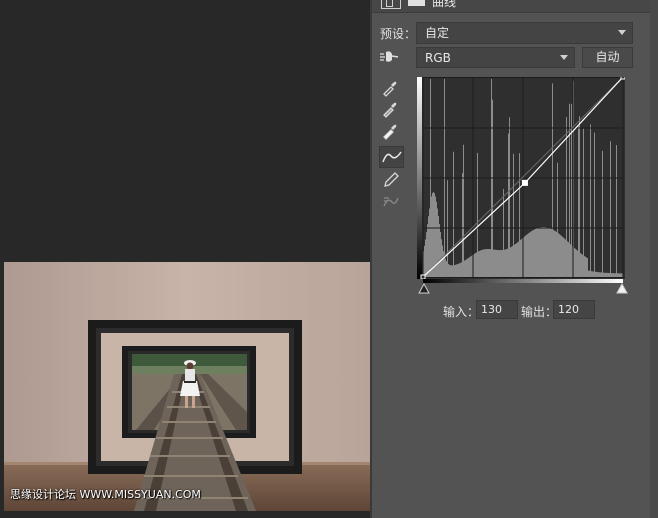 Image resolution: width=658 pixels, height=518 pixels. Describe the element at coordinates (390, 88) in the screenshot. I see `sample-black-eyedropper-icon` at that location.